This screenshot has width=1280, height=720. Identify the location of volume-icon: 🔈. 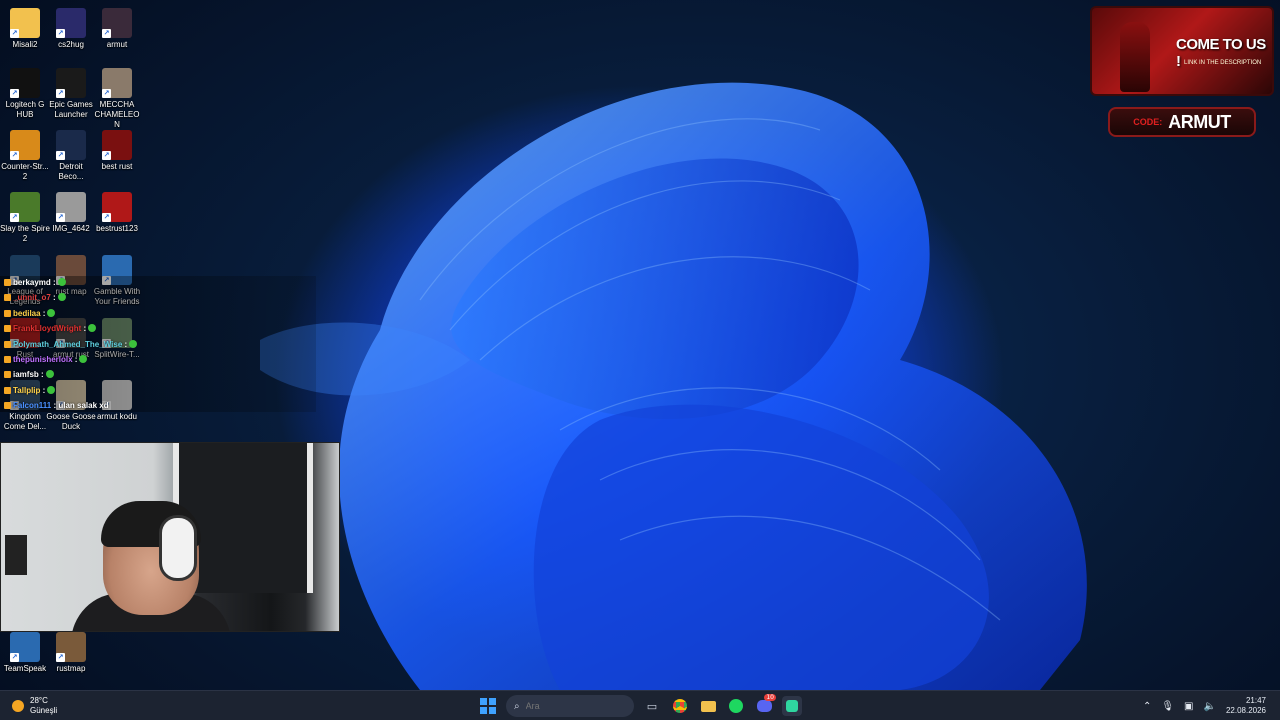
(1210, 706).